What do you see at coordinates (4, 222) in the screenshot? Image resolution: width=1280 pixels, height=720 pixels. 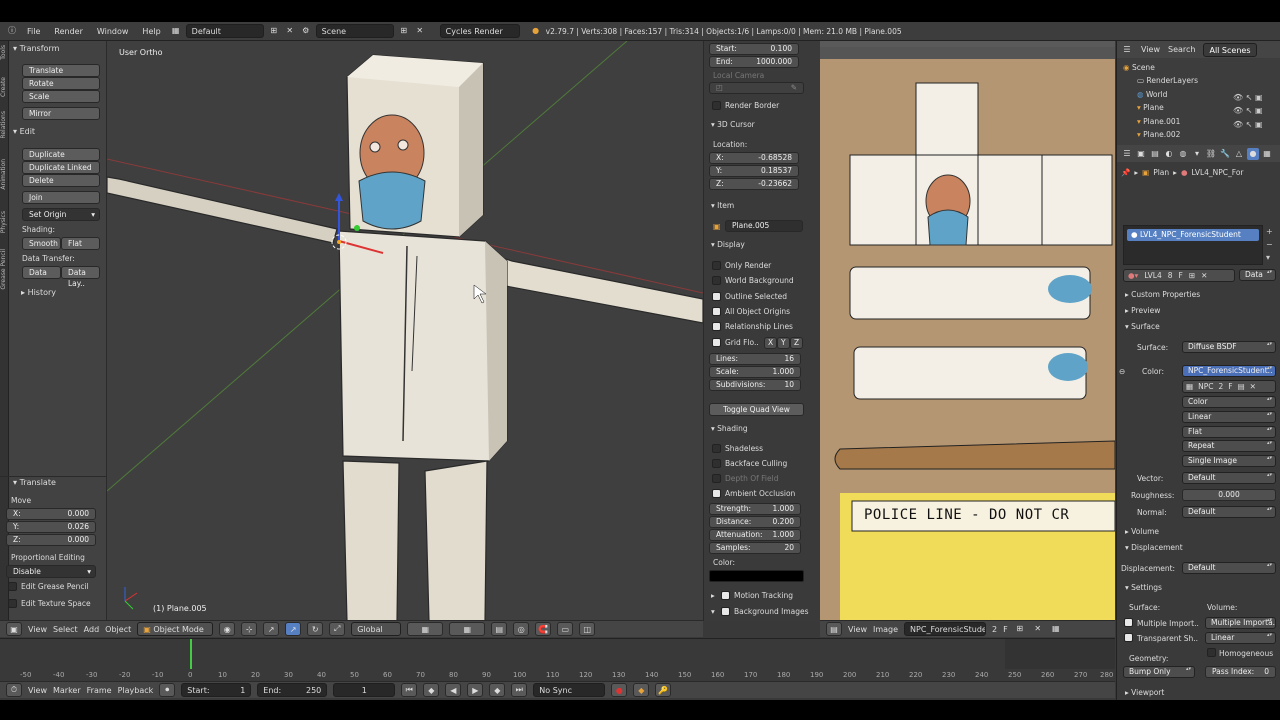 I see `tab-physics: Physics` at bounding box center [4, 222].